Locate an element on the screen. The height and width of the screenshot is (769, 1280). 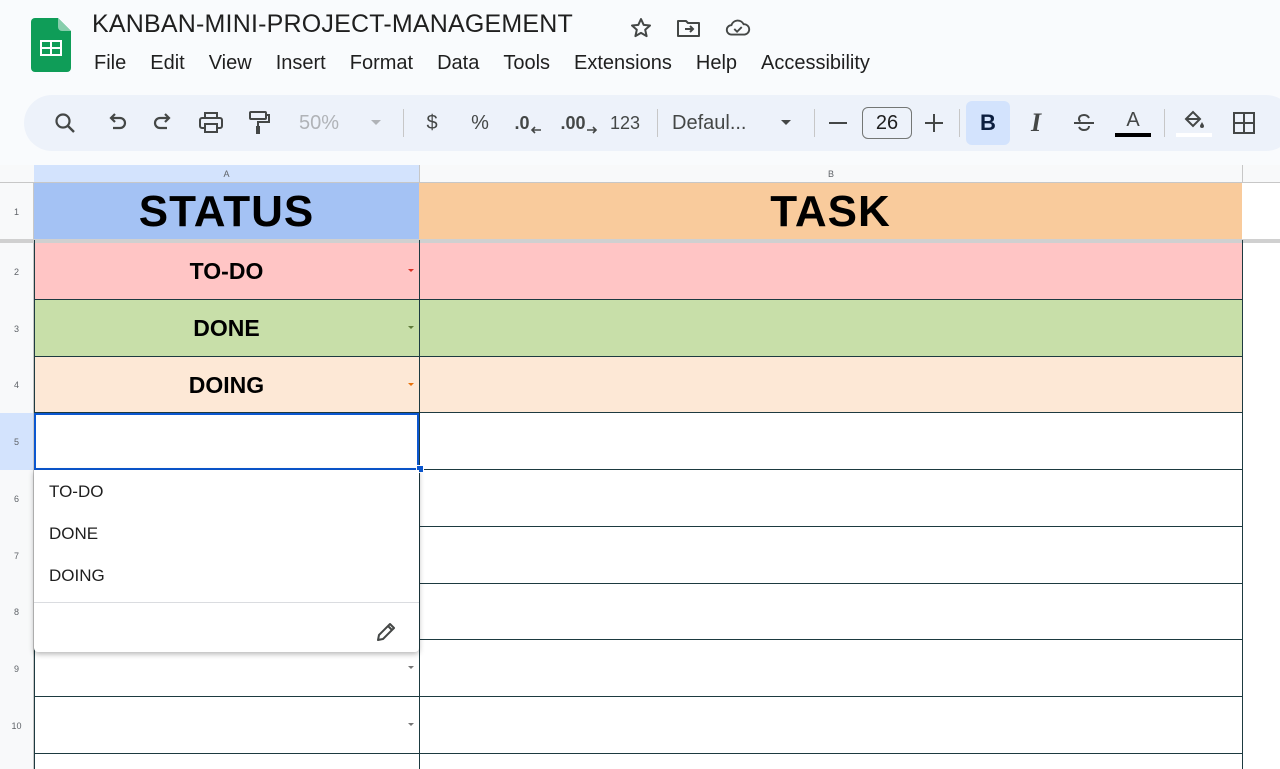
status-cell-done: DONE is located at coordinates (226, 328).